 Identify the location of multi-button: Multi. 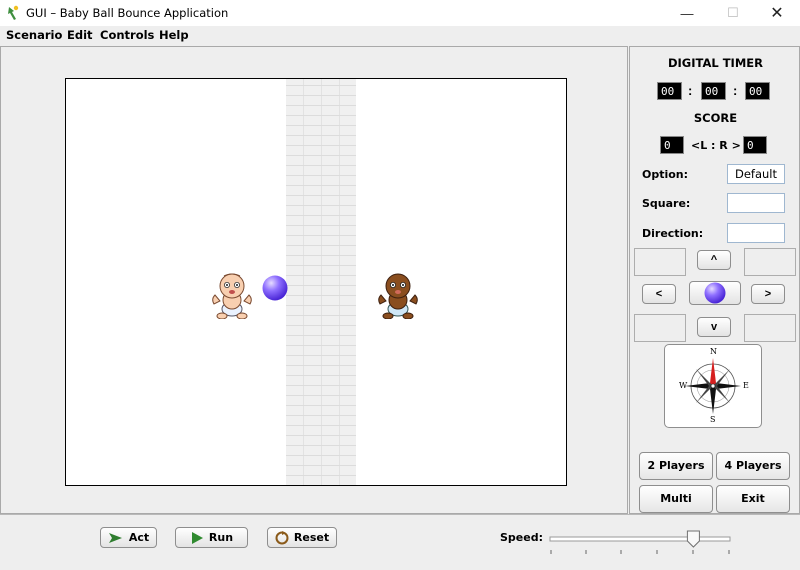
(676, 499).